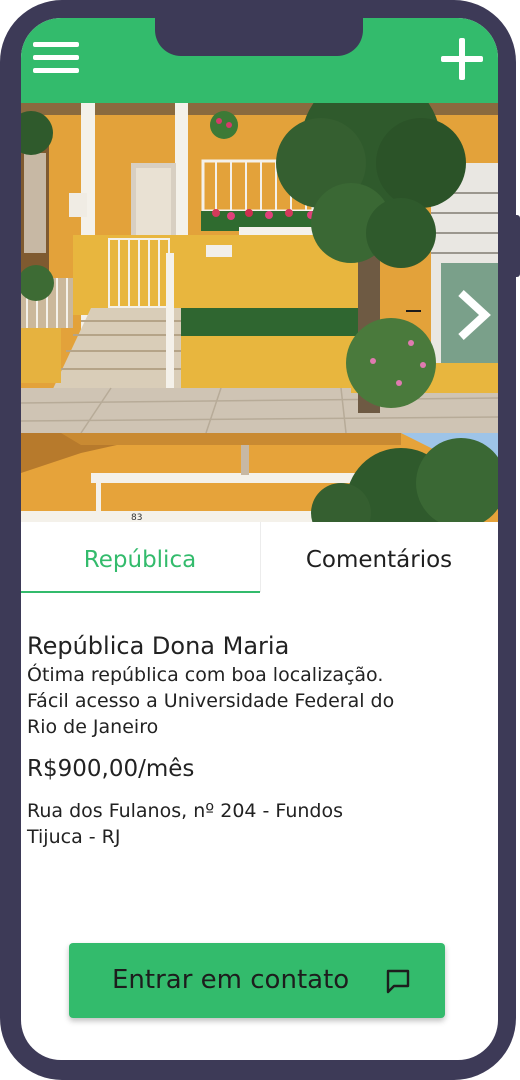  I want to click on listing-address-line-2: Tijuca - RJ, so click(74, 837).